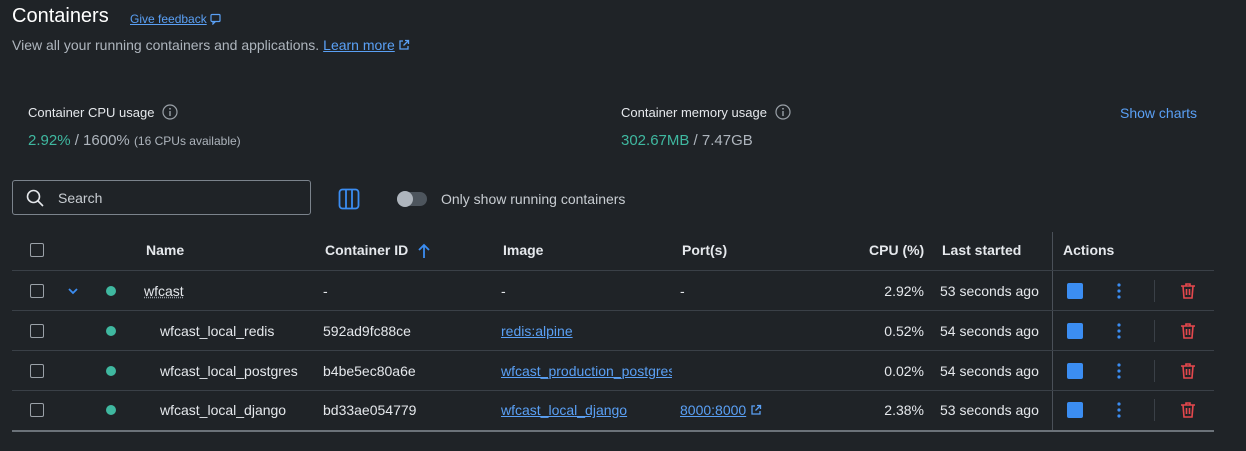 Image resolution: width=1246 pixels, height=451 pixels. Describe the element at coordinates (904, 331) in the screenshot. I see `container-cpu: 0.52%` at that location.